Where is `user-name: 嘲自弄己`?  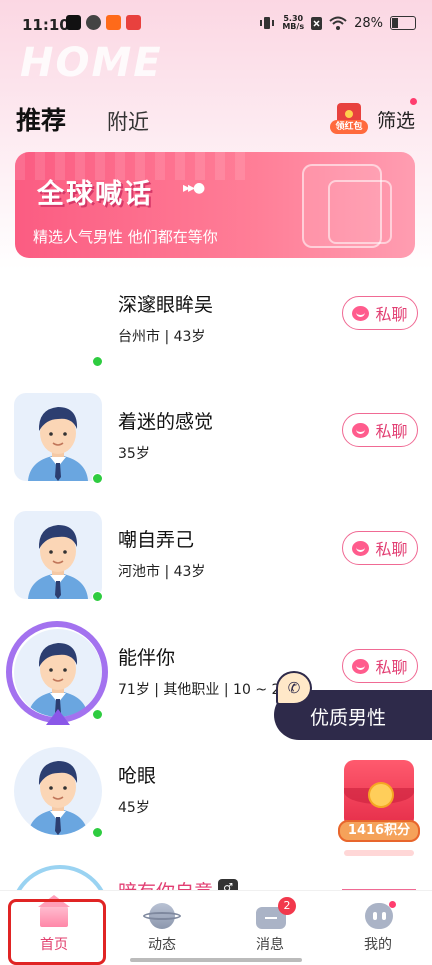 user-name: 嘲自弄己 is located at coordinates (156, 540).